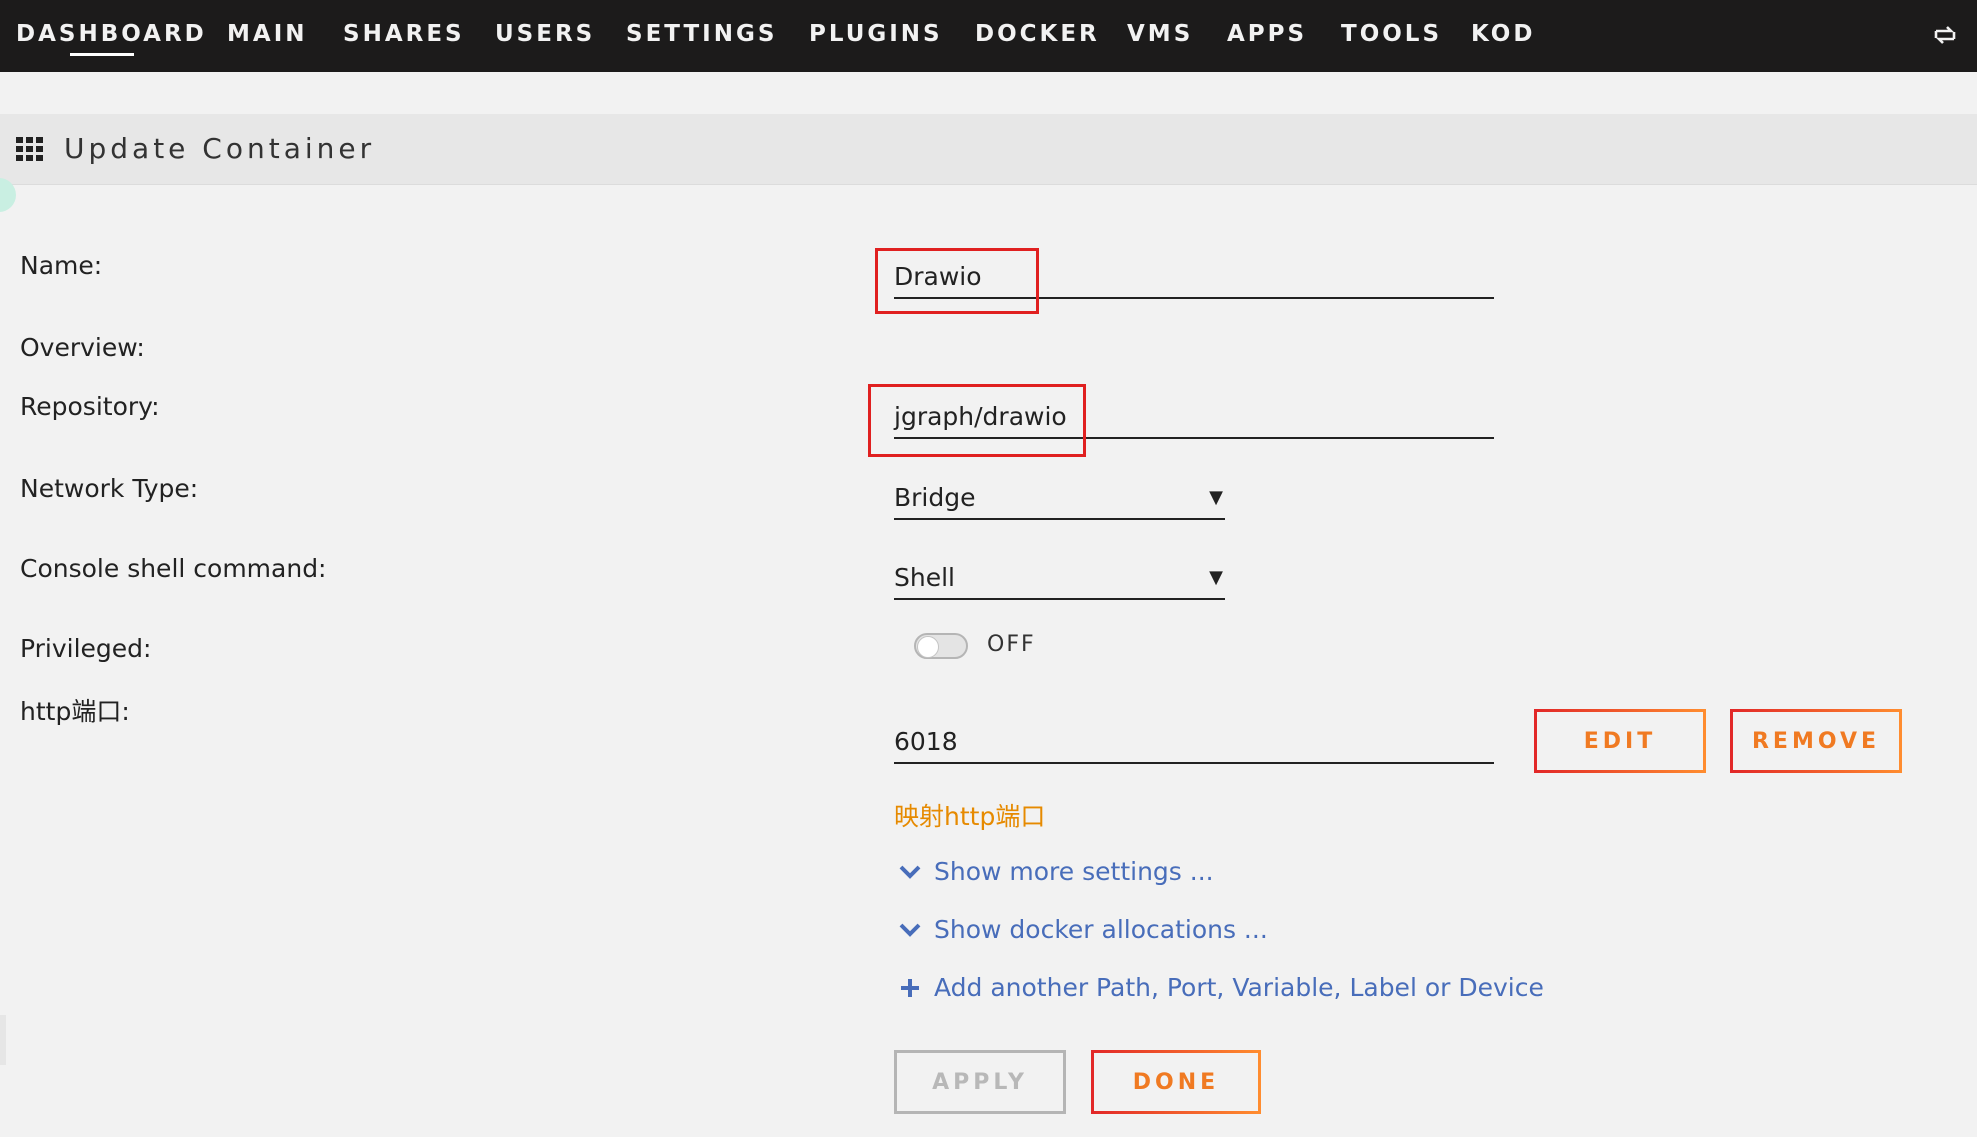  Describe the element at coordinates (1620, 741) in the screenshot. I see `edit-button: EDIT` at that location.